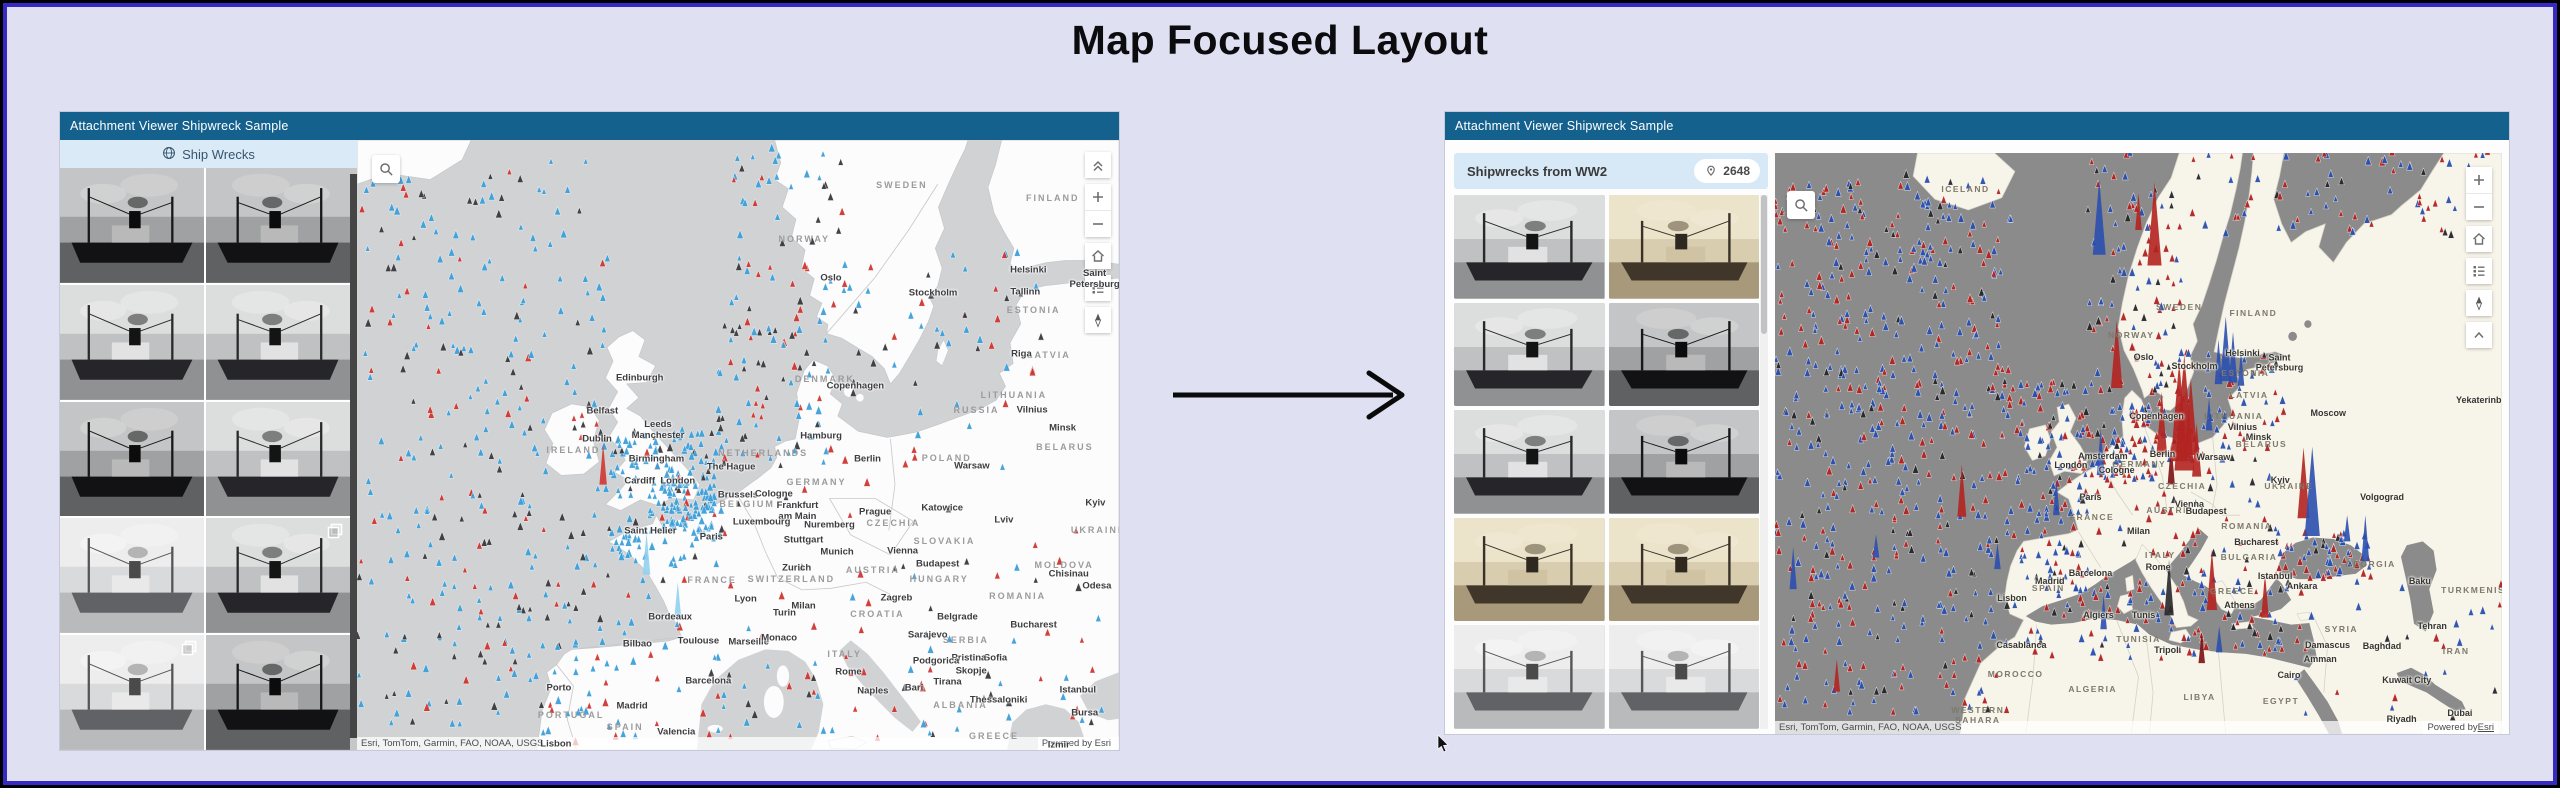 The image size is (2560, 788). I want to click on features-icon, so click(1711, 170).